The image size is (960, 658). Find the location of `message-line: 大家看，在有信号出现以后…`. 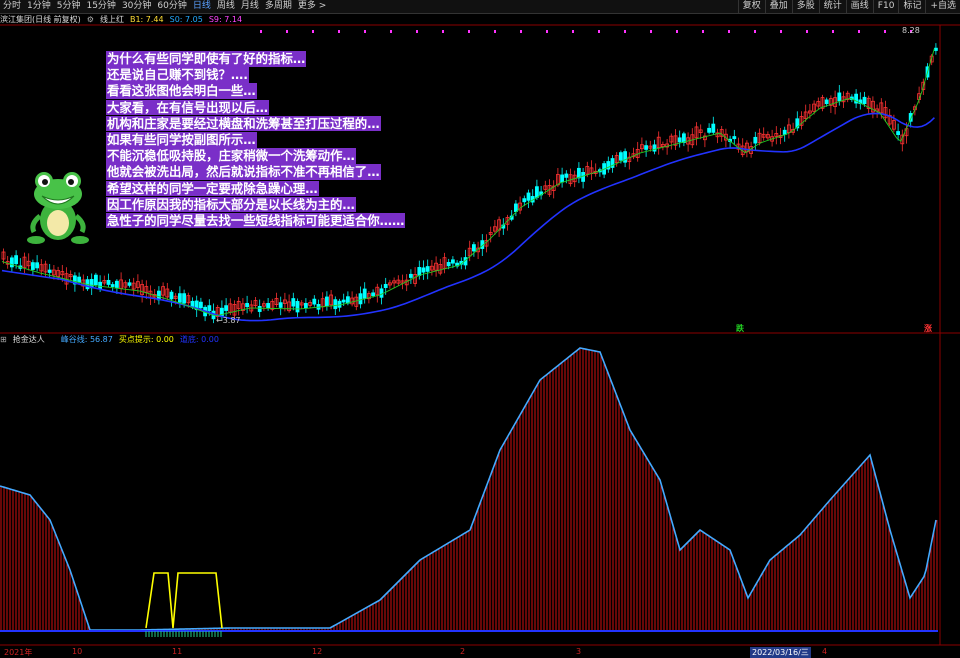

message-line: 大家看，在有信号出现以后… is located at coordinates (188, 107).